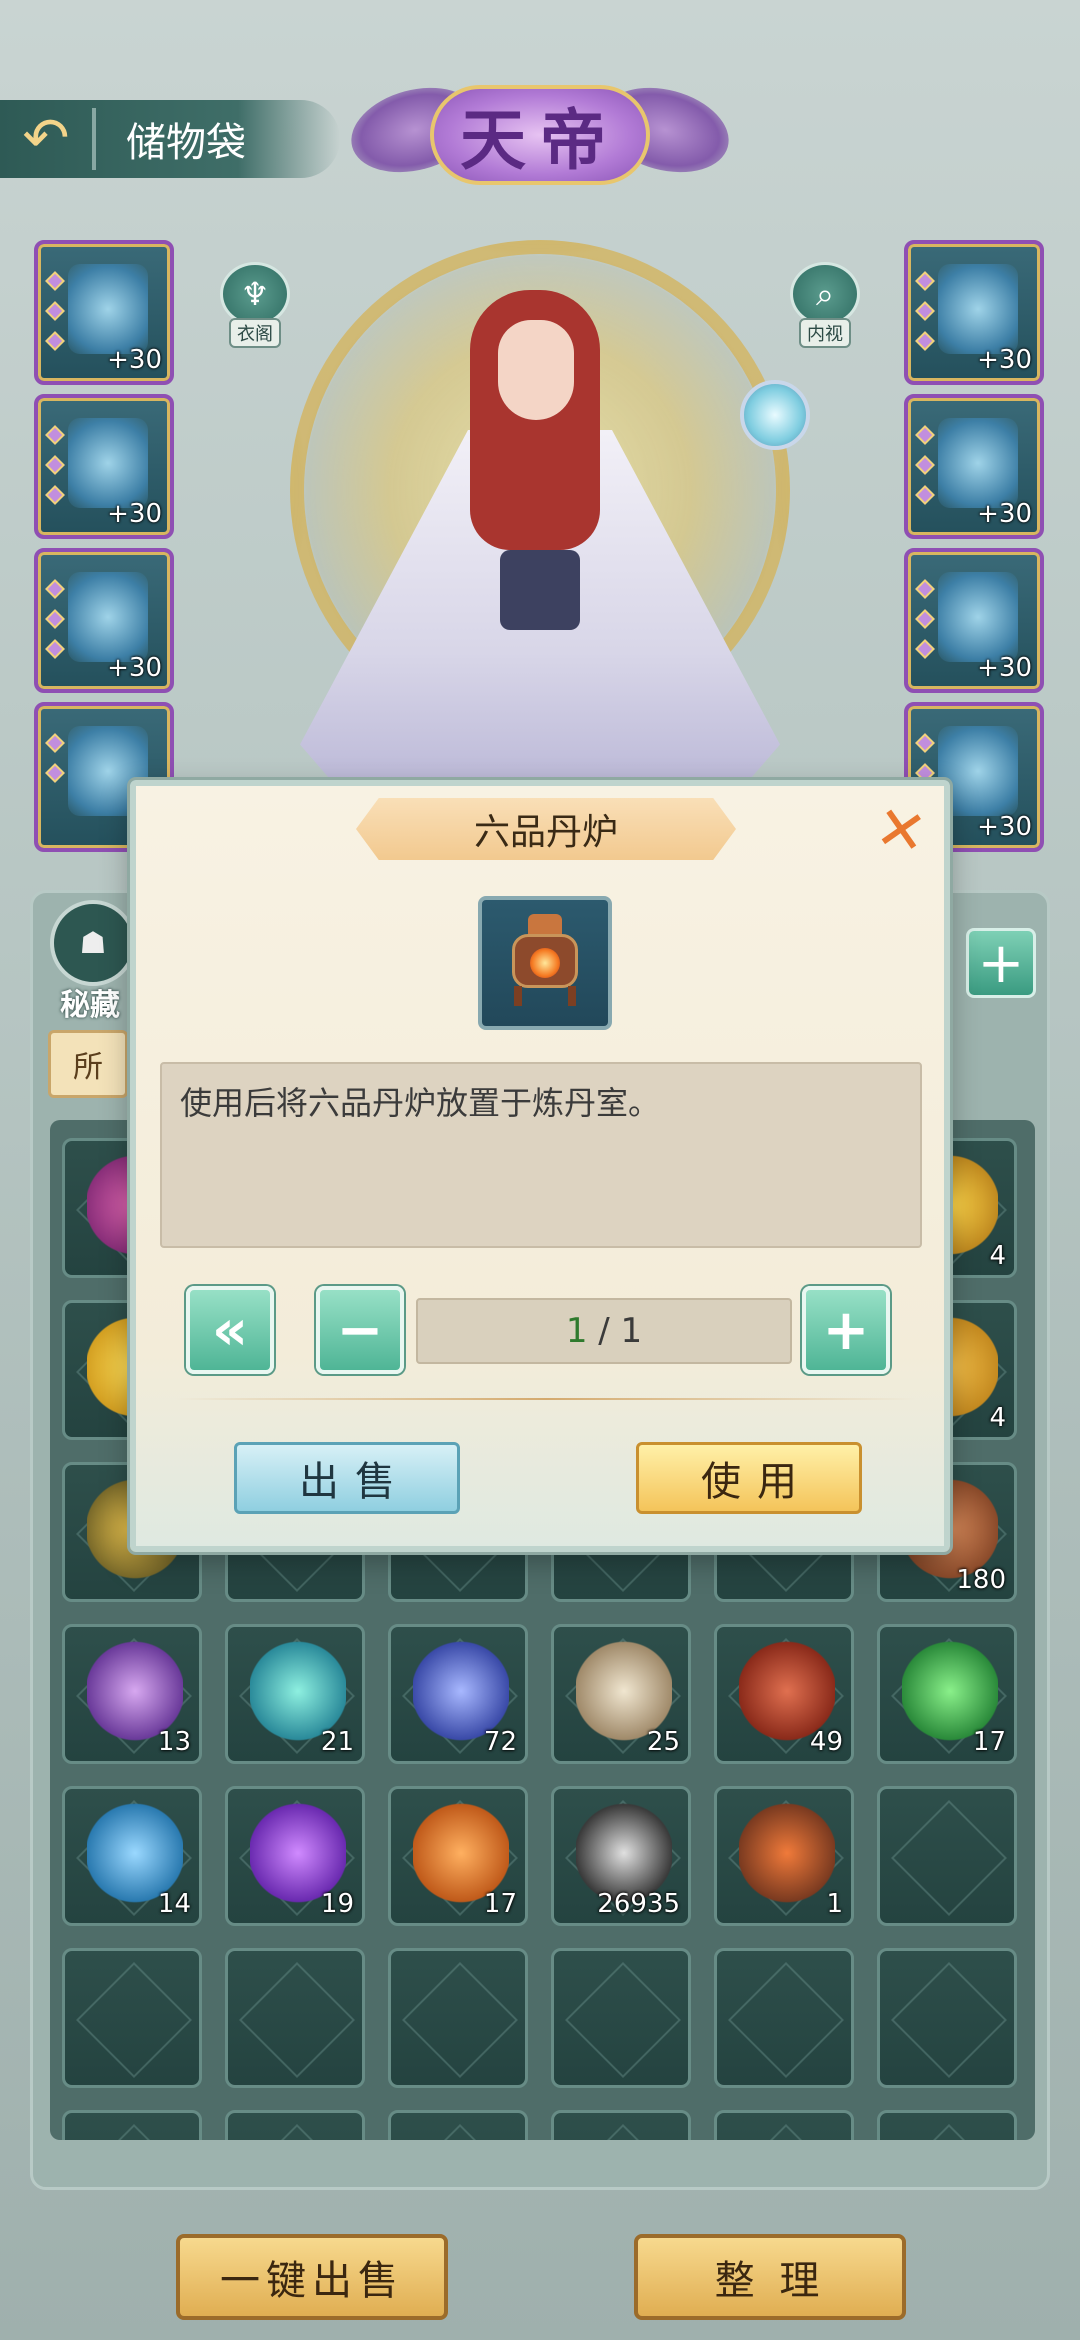 The width and height of the screenshot is (1080, 2340). Describe the element at coordinates (461, 1853) in the screenshot. I see `orange-crystal-item-icon` at that location.